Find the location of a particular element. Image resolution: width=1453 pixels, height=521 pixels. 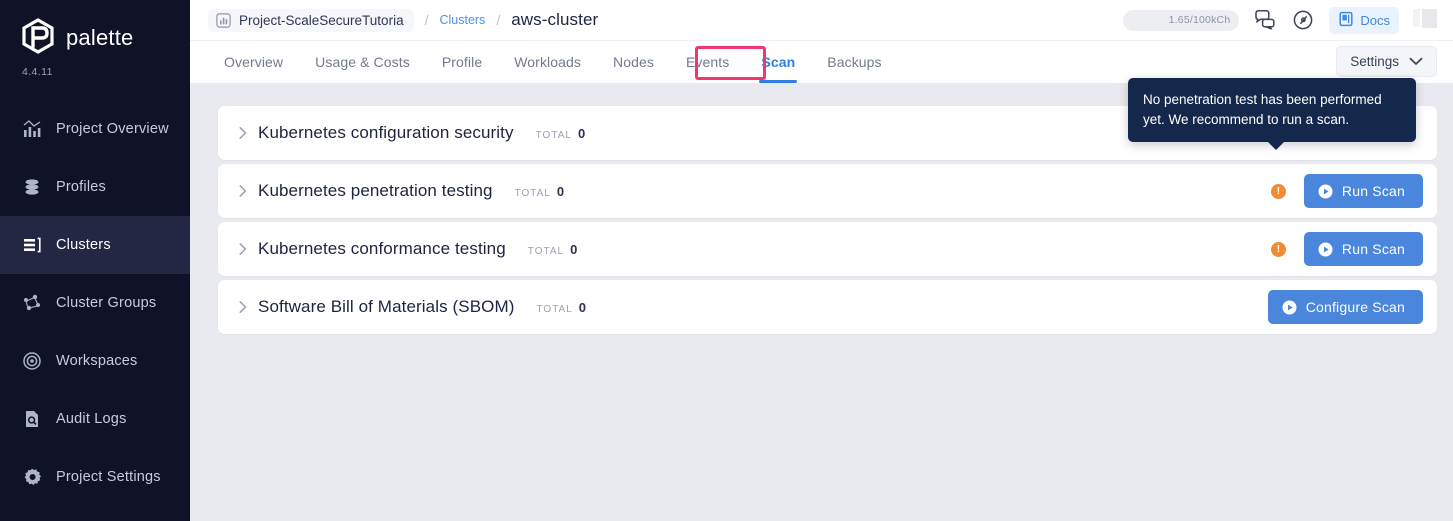

tab-overview: Overview is located at coordinates (253, 61).